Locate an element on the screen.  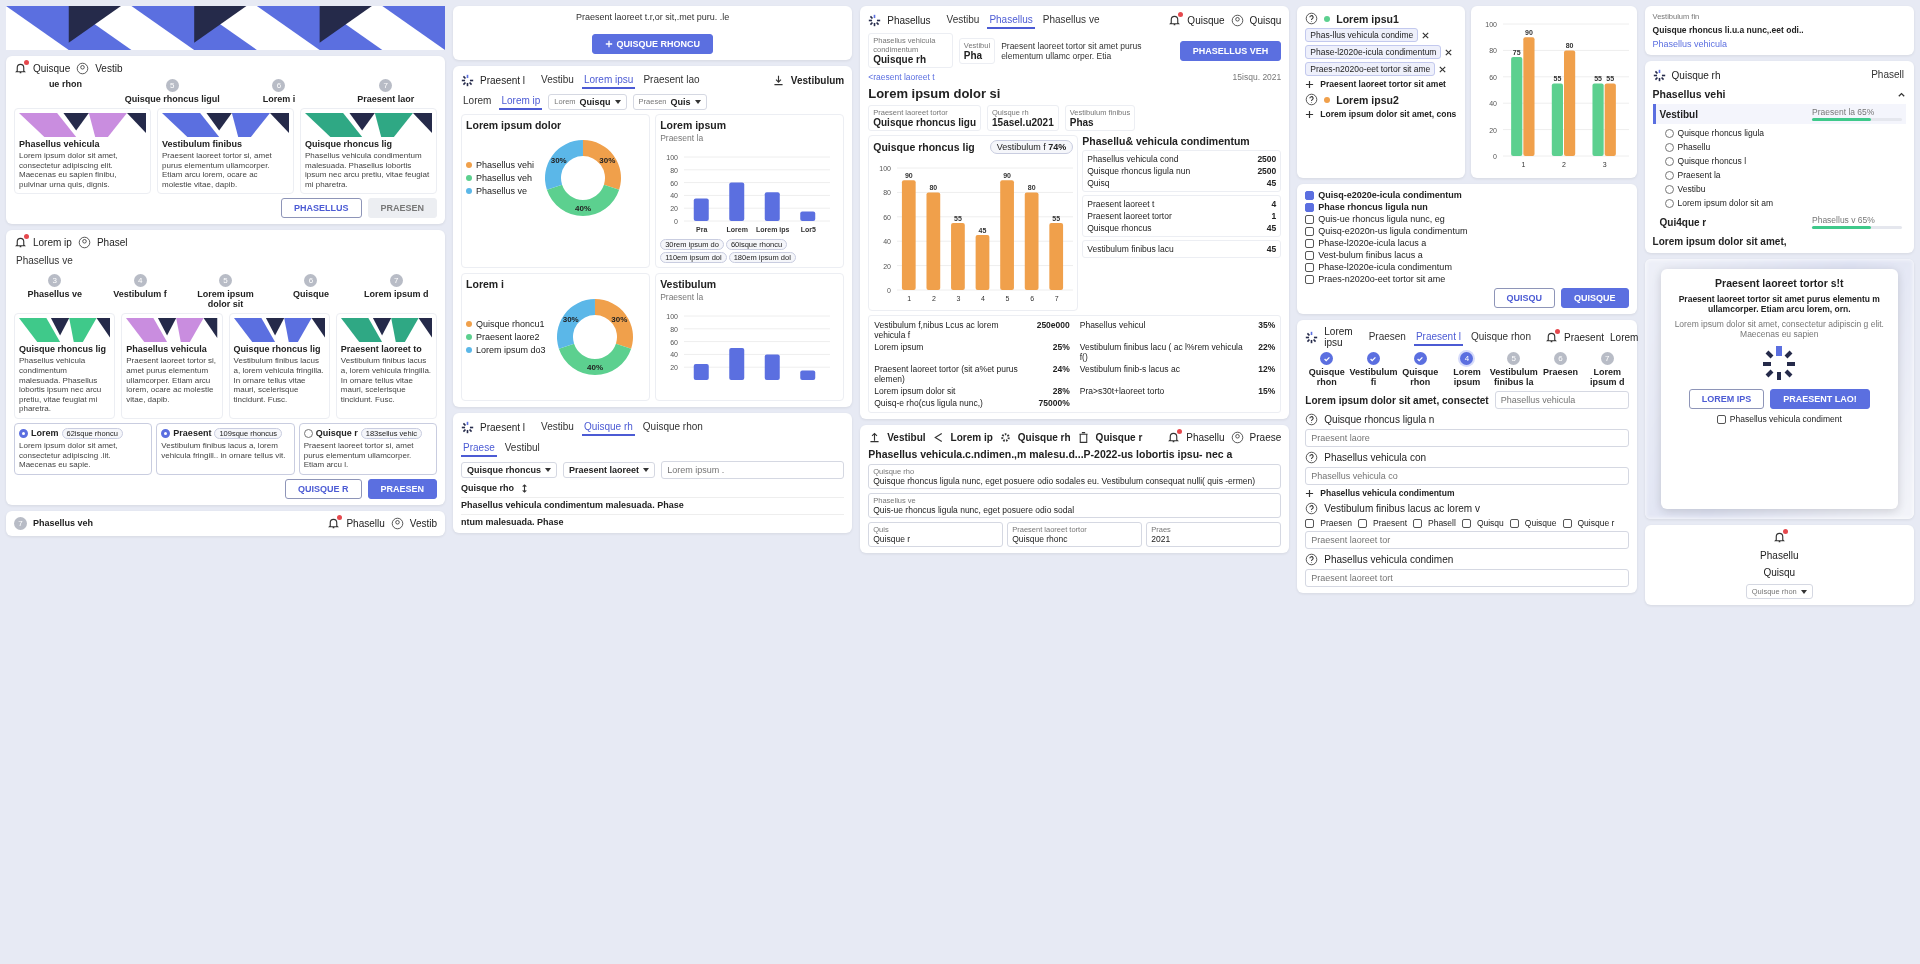
download-icon is located at coordinates (778, 80).